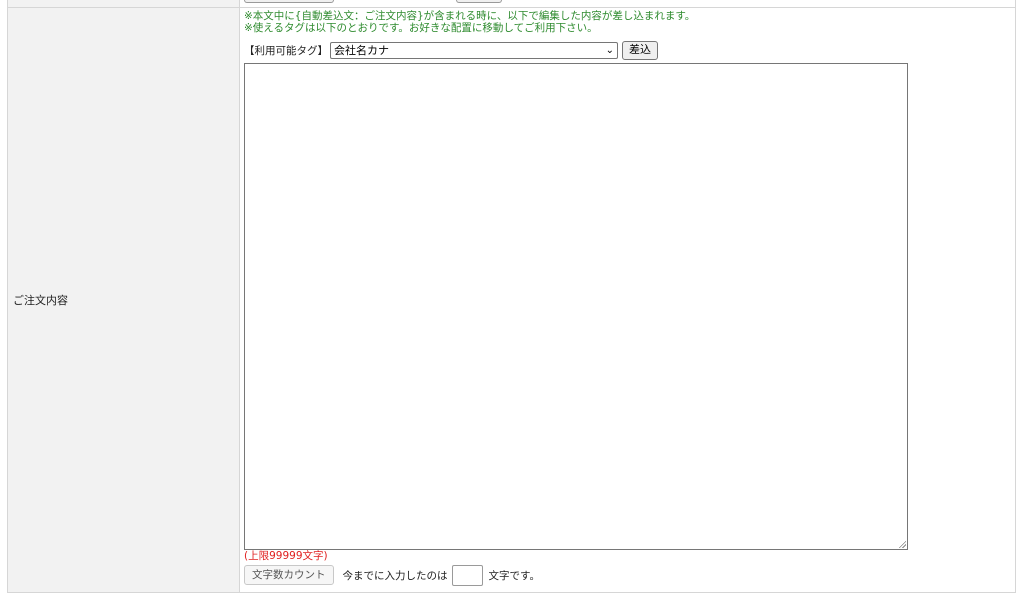 The image size is (1024, 593). Describe the element at coordinates (395, 575) in the screenshot. I see `char-count-prefix: 今までに入力したのは` at that location.